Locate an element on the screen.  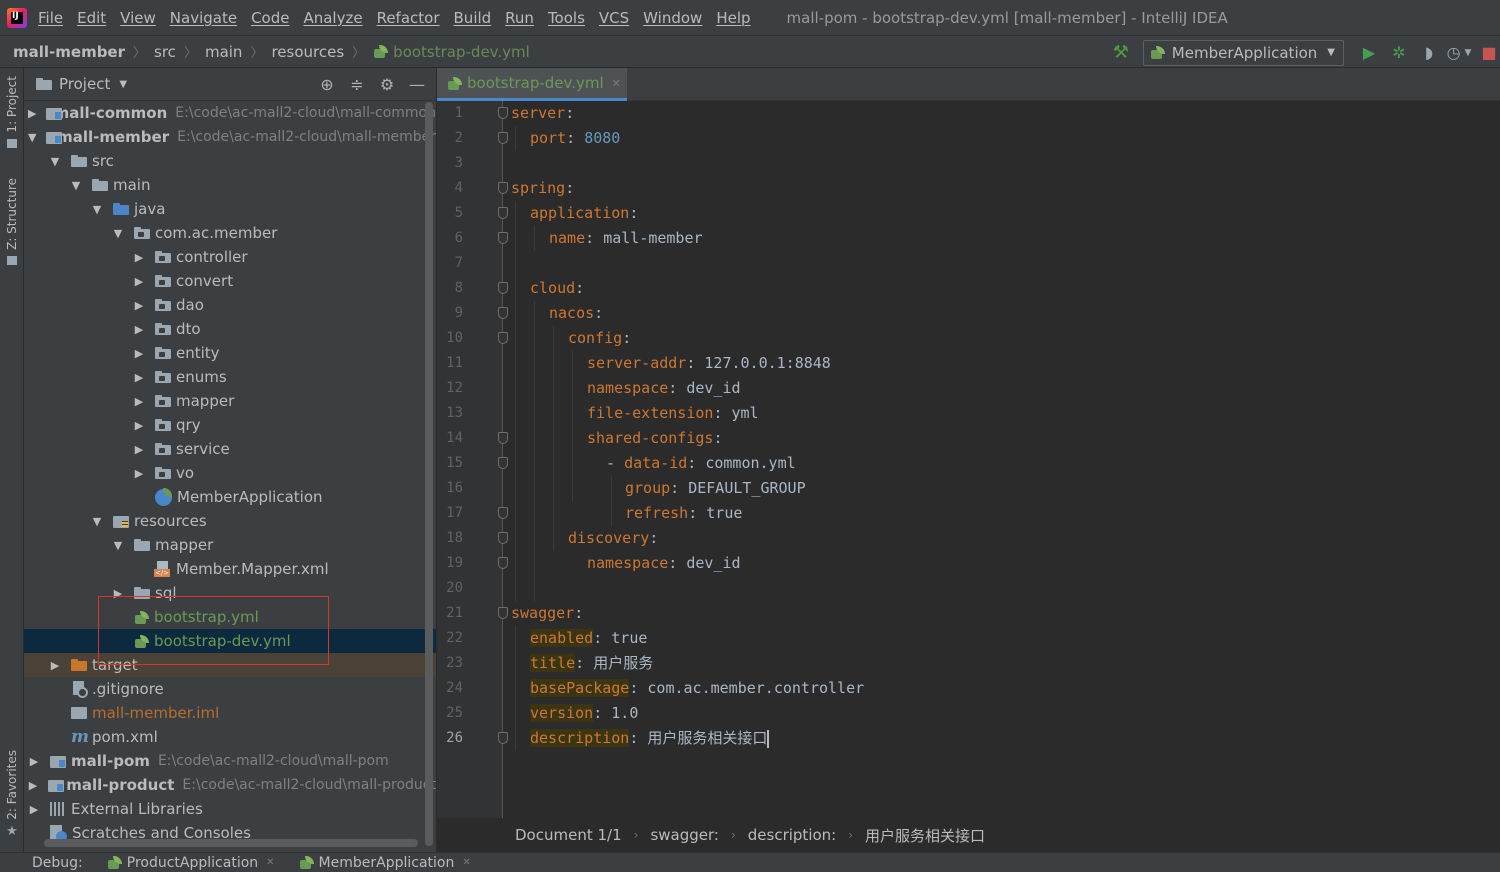
favorites-tool-button: 2: Favorites ★ is located at coordinates (12, 794).